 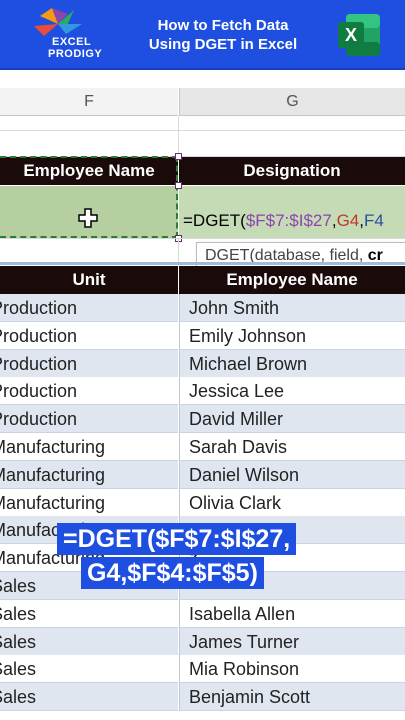 I want to click on employee-name-cell: Mia Robinson, so click(x=292, y=669).